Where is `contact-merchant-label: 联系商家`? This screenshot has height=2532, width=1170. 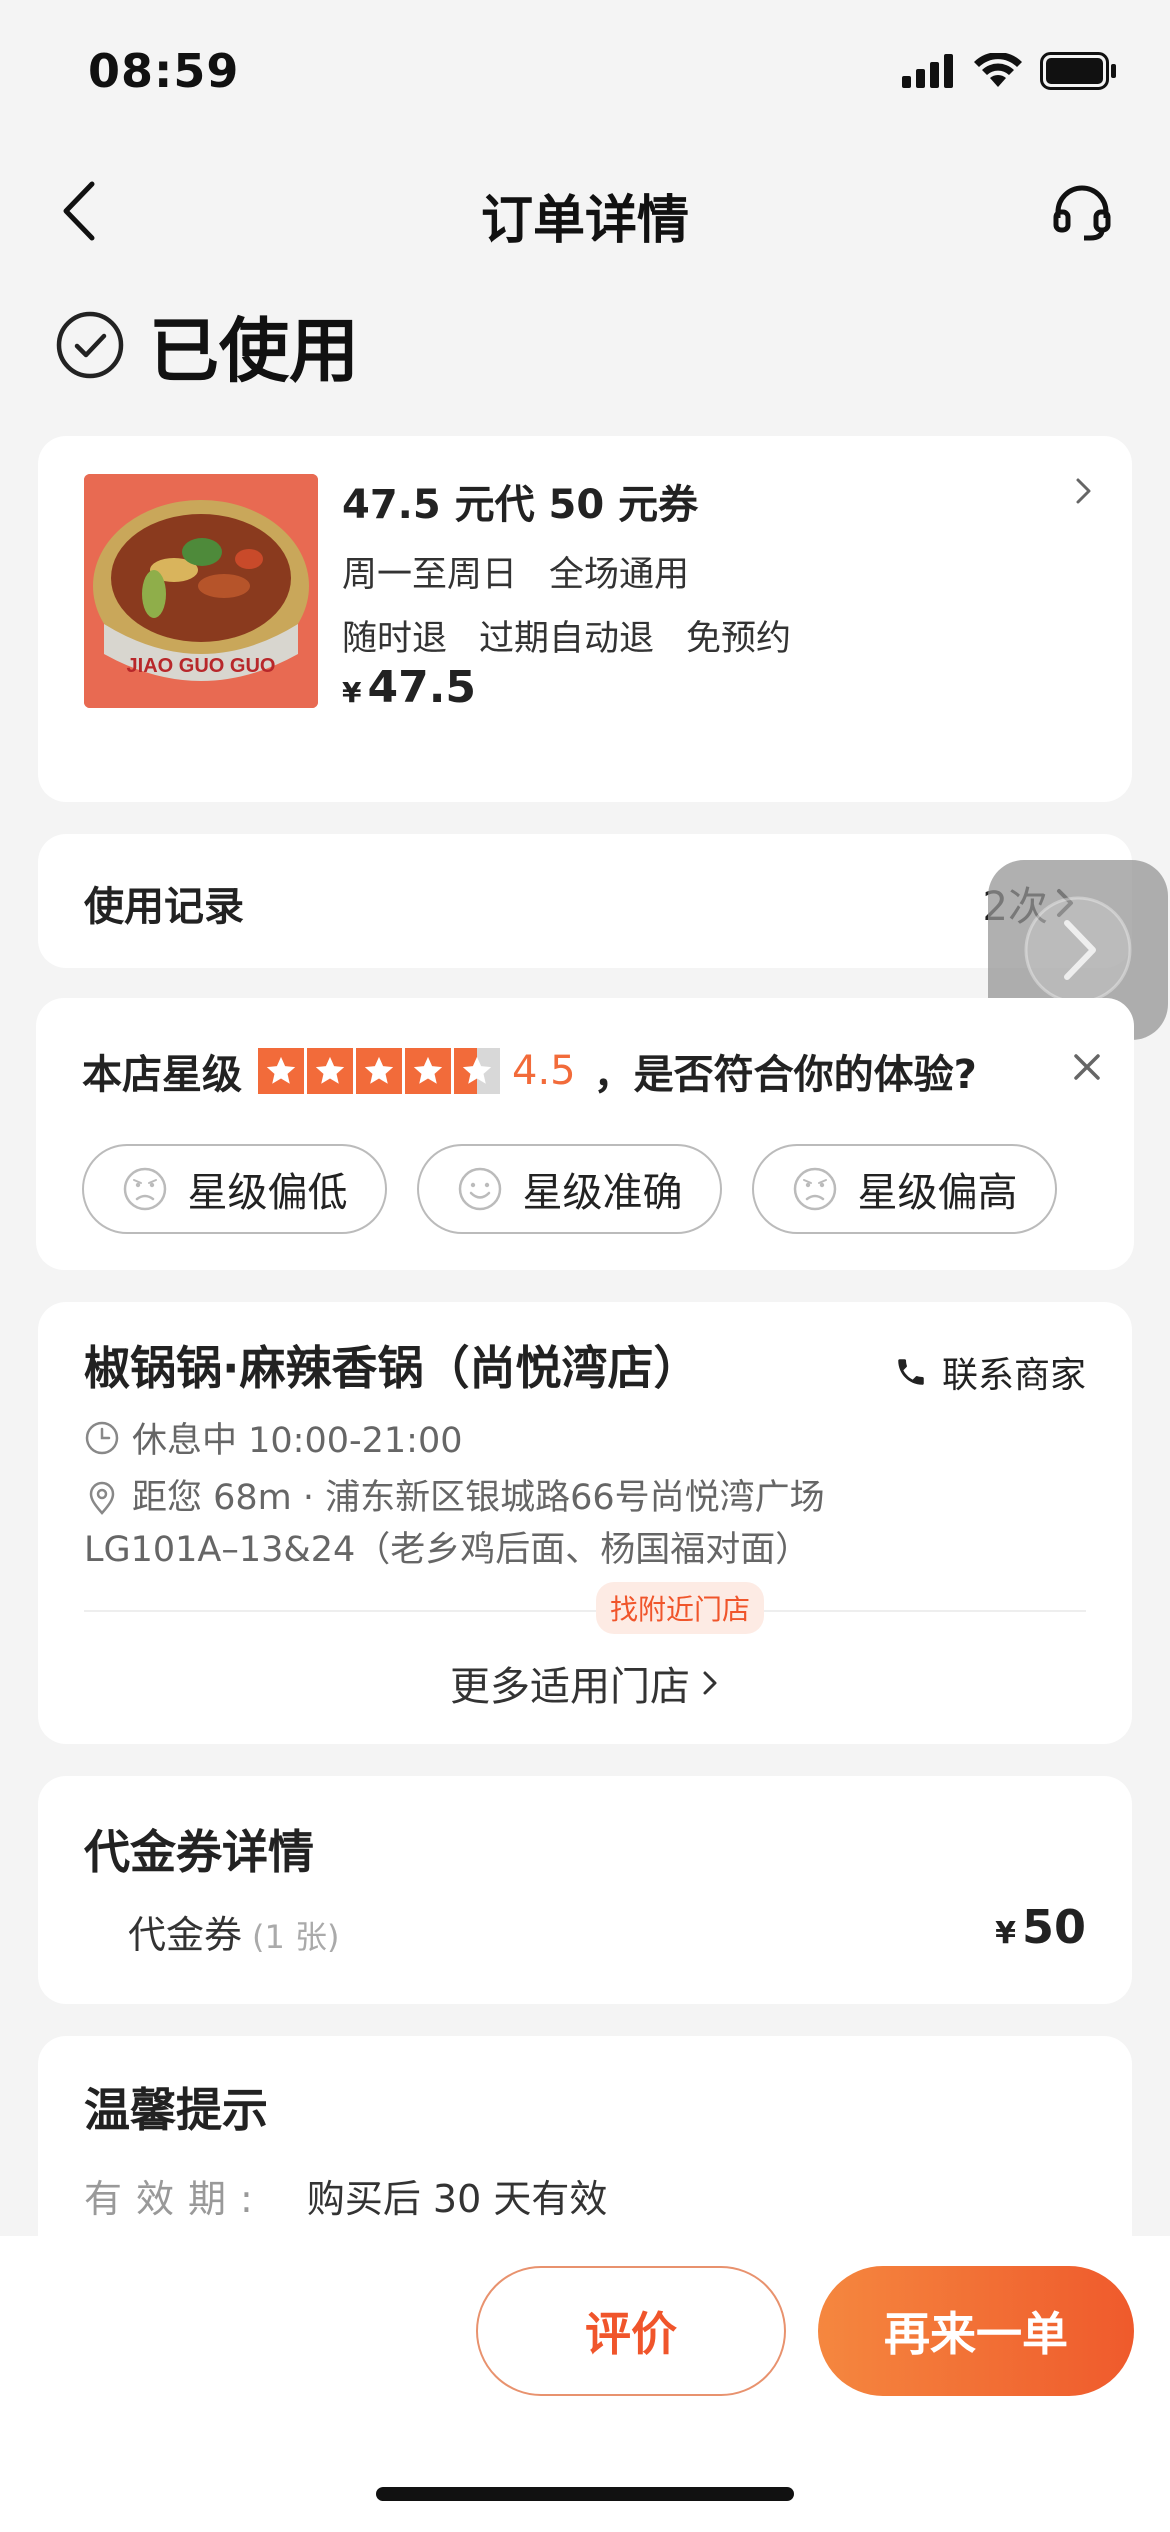 contact-merchant-label: 联系商家 is located at coordinates (1013, 1375).